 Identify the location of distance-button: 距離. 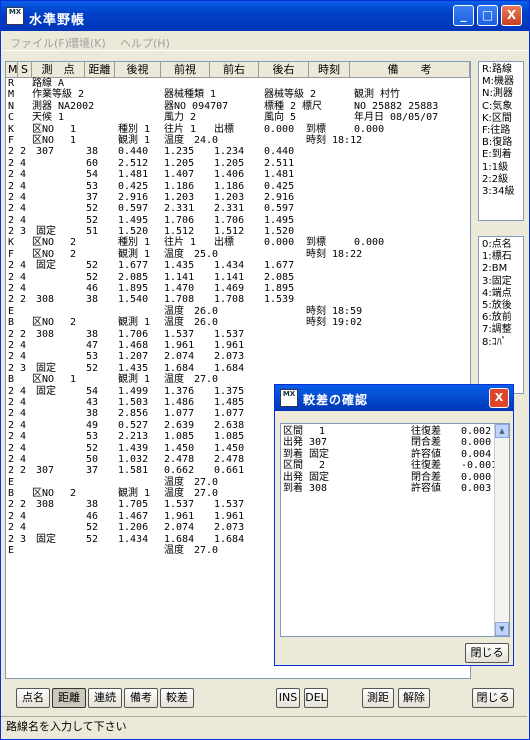
(69, 698).